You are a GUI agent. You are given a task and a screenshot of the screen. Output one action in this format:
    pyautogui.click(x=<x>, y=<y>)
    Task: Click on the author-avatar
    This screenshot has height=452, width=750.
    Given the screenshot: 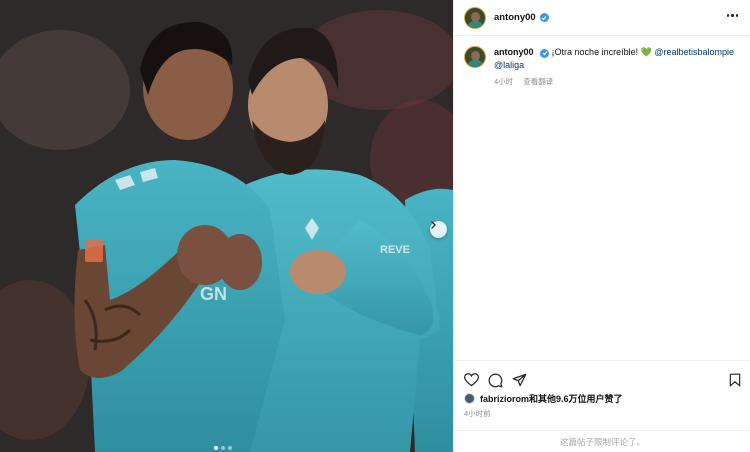 What is the action you would take?
    pyautogui.click(x=475, y=17)
    